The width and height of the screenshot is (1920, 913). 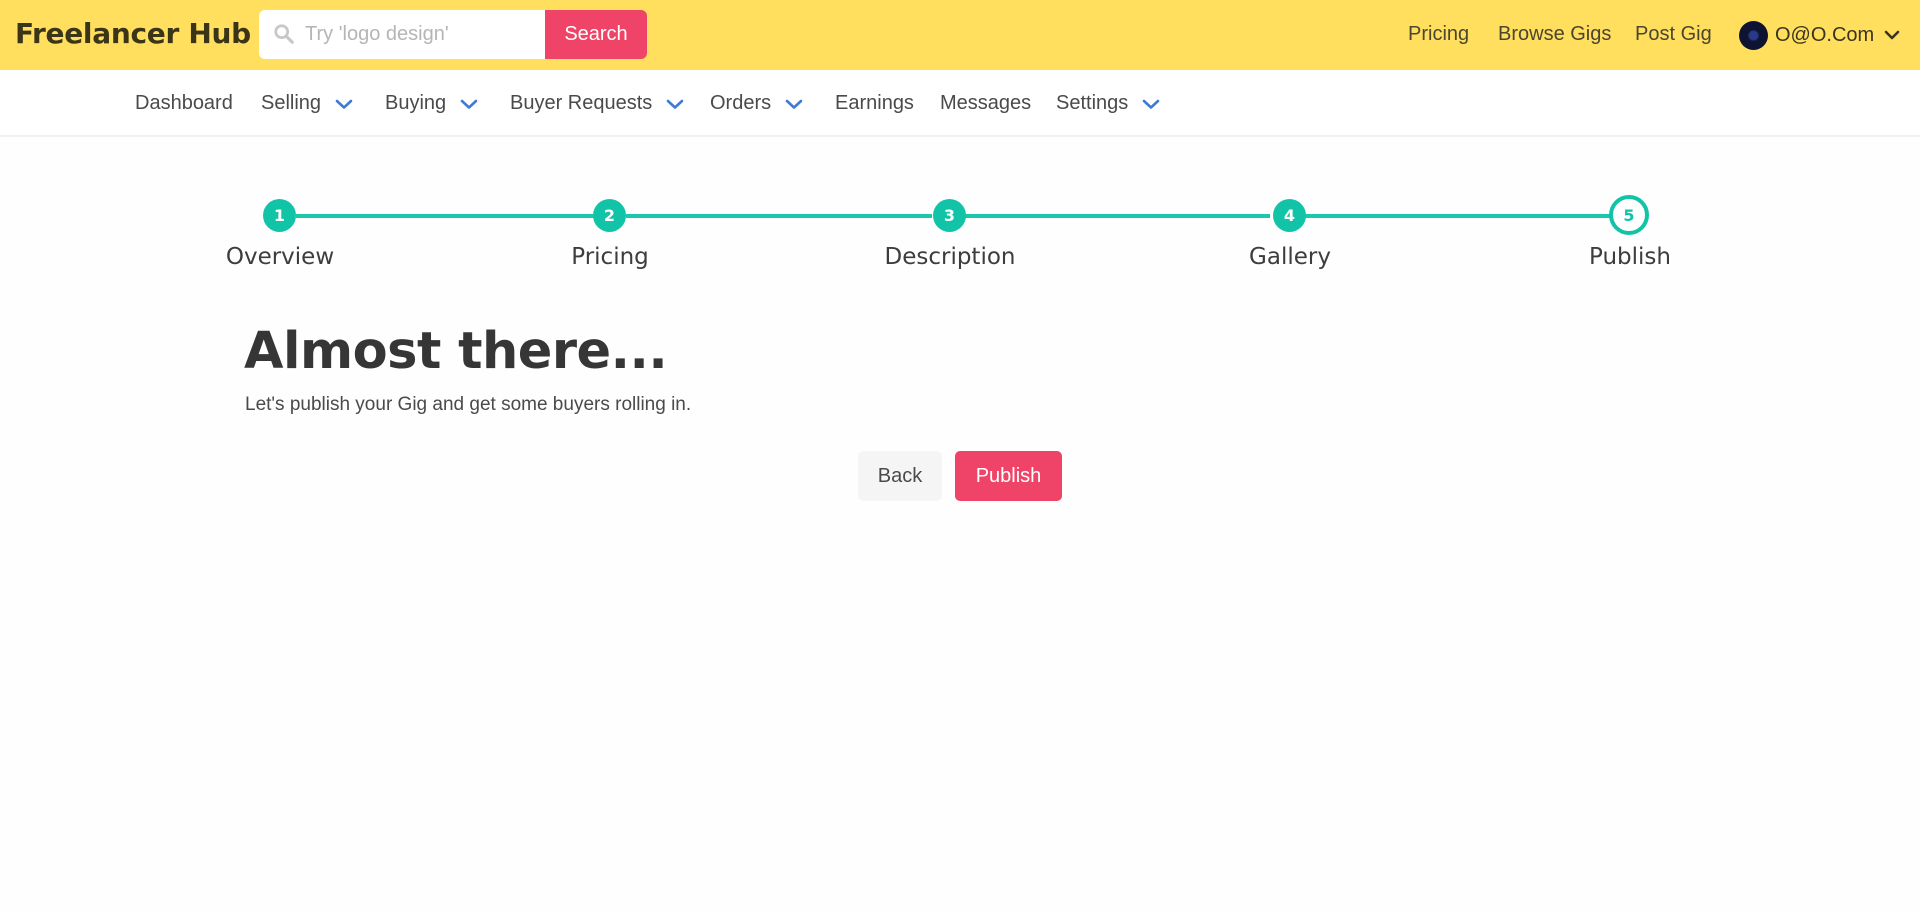 What do you see at coordinates (284, 34) in the screenshot?
I see `search-icon` at bounding box center [284, 34].